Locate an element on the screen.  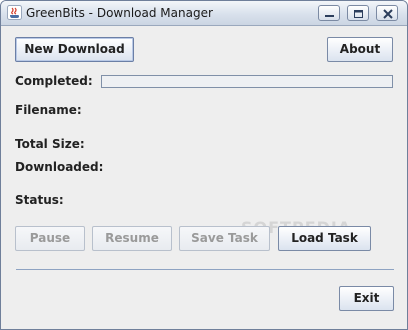
pause-button: Pause is located at coordinates (50, 238).